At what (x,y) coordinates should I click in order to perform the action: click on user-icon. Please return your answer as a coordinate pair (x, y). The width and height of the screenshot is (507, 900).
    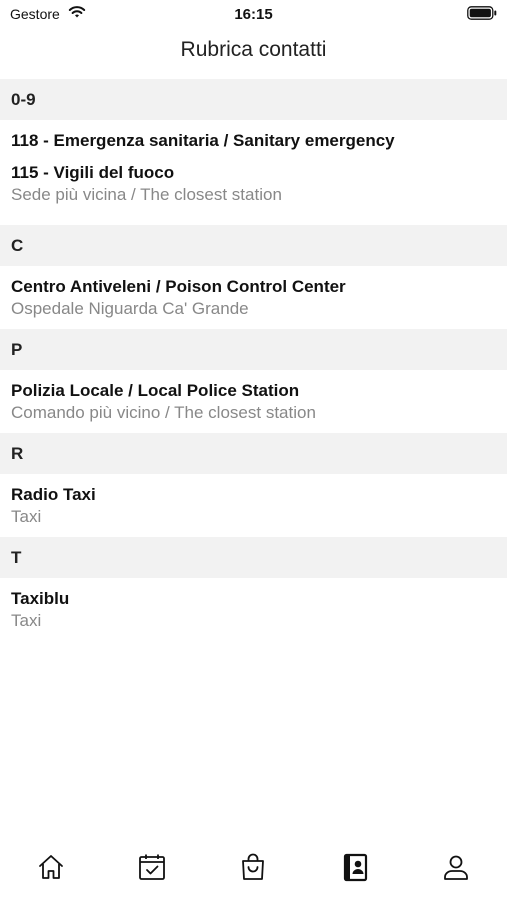
    Looking at the image, I should click on (456, 867).